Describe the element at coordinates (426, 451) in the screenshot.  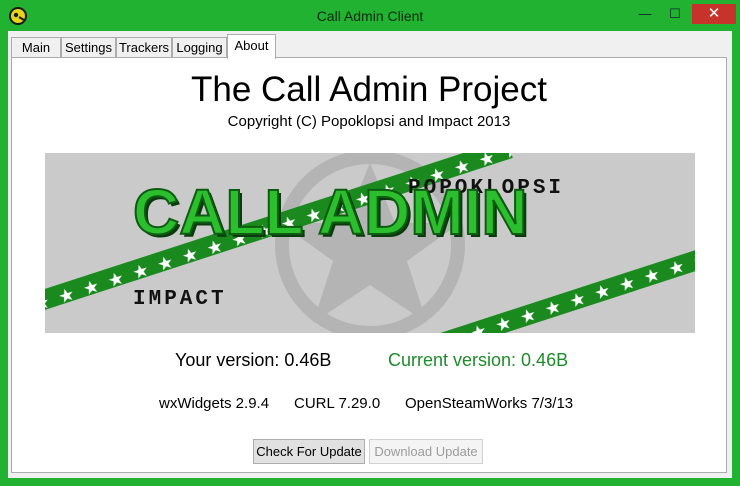
I see `download-update-button: Download Update` at that location.